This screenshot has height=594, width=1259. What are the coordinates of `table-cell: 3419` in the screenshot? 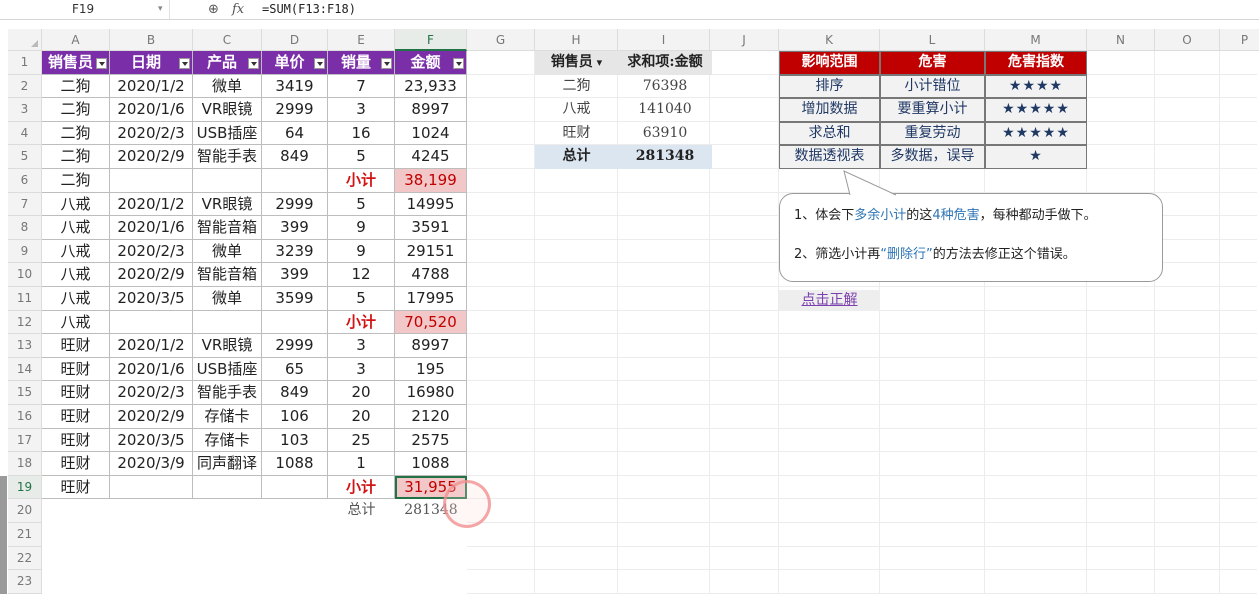 It's located at (295, 86).